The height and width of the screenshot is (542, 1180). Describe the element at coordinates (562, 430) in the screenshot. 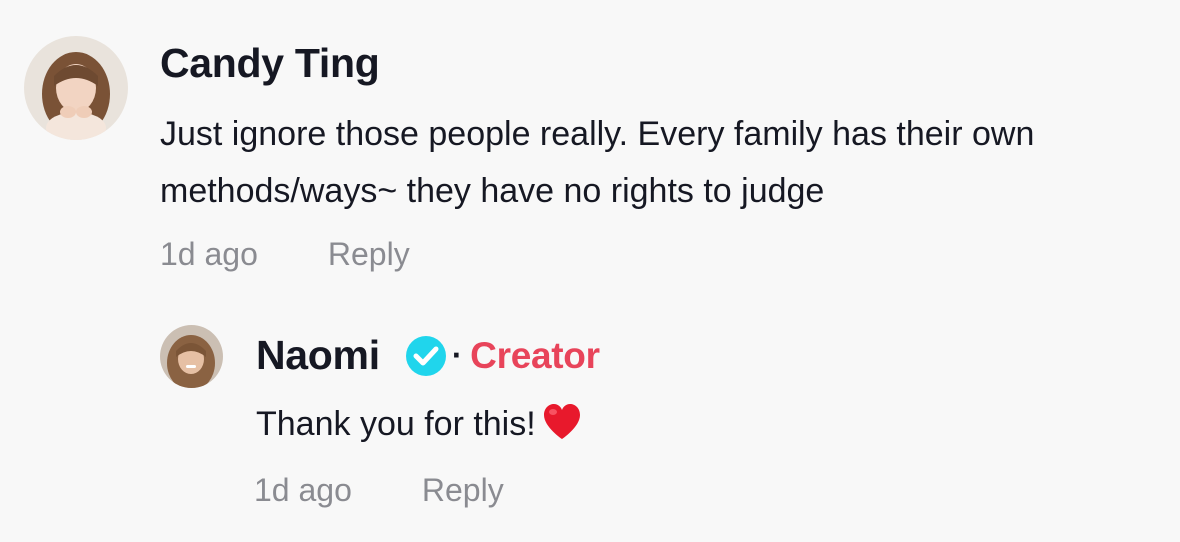

I see `red-heart-icon` at that location.